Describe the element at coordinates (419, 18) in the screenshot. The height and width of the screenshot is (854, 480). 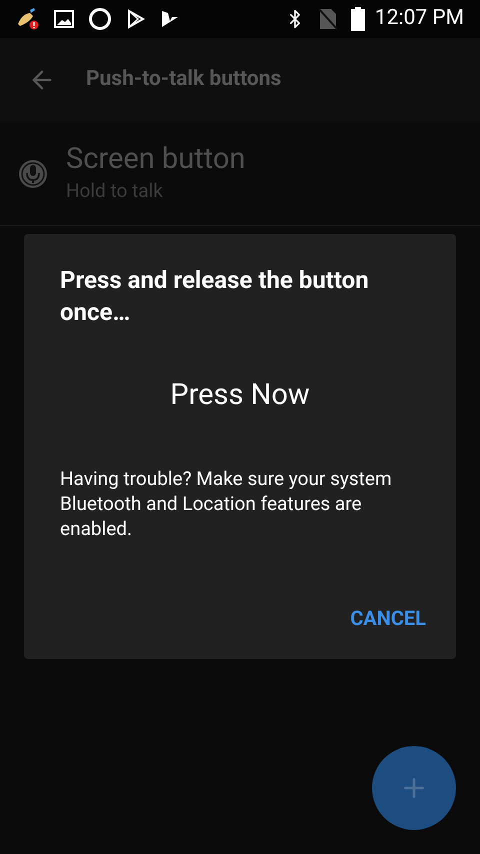
I see `status-time: 12:07 PM` at that location.